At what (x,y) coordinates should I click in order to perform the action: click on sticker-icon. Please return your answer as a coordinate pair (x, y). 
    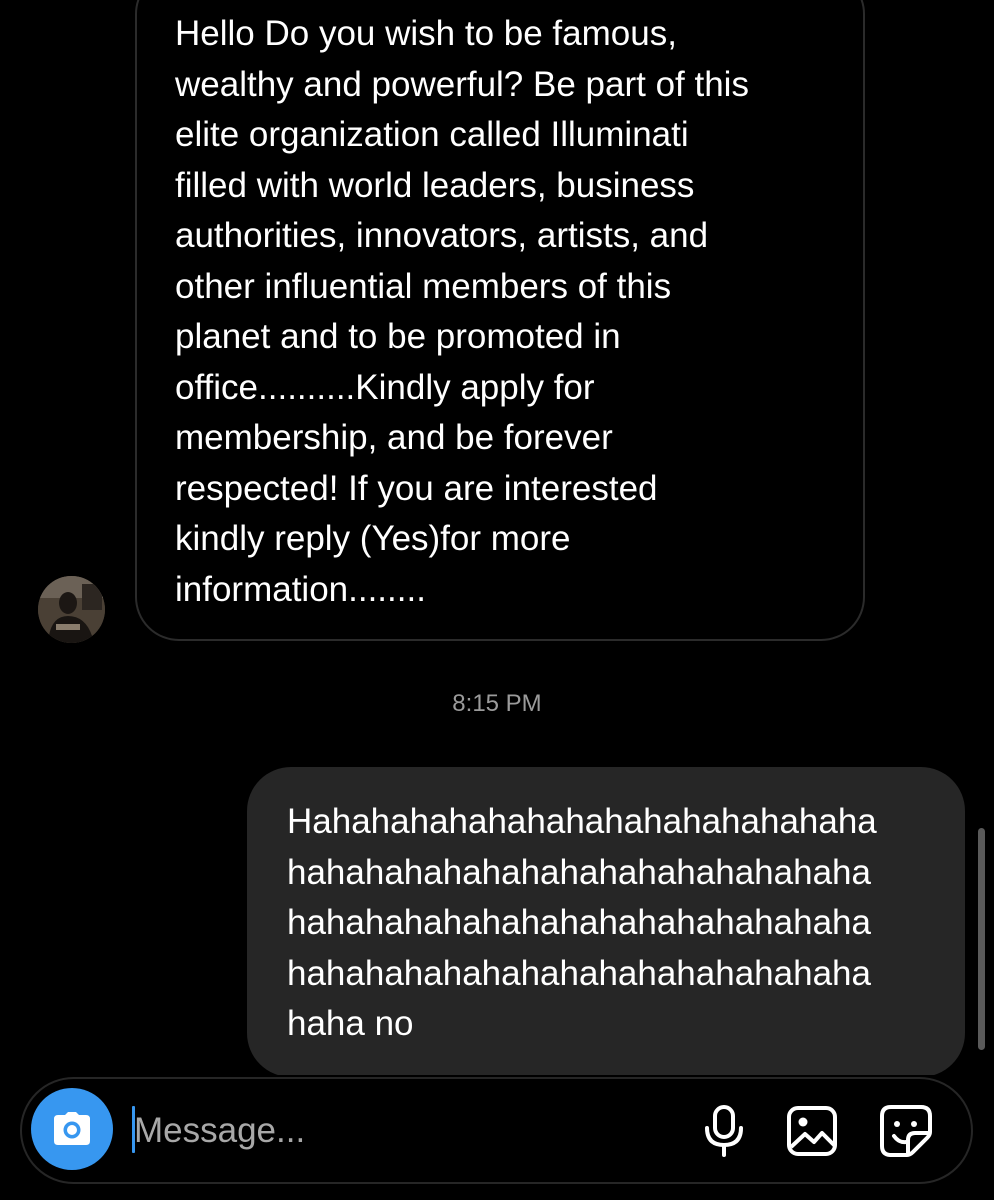
    Looking at the image, I should click on (906, 1131).